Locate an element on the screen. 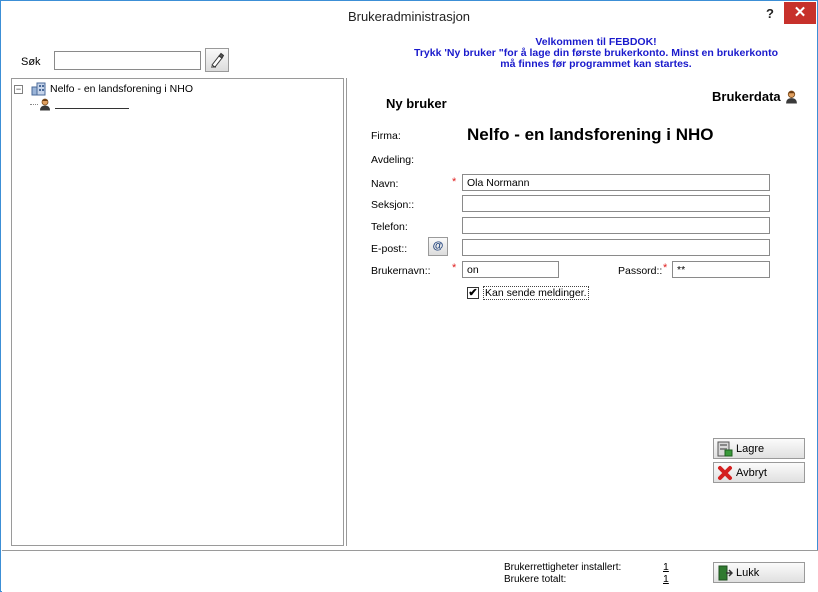  help-button: ? is located at coordinates (770, 15).